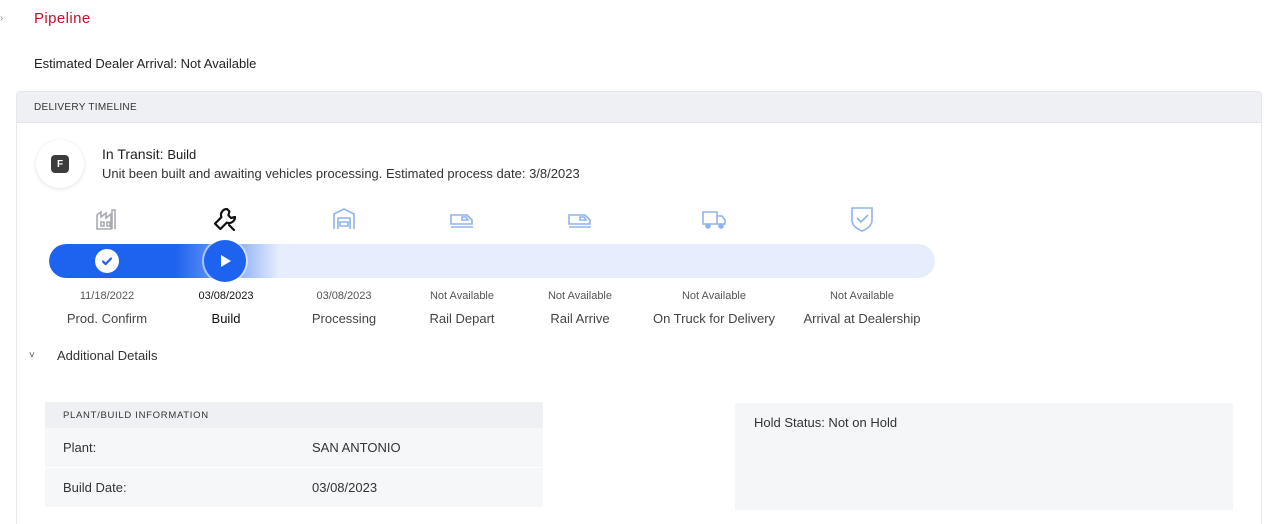 The width and height of the screenshot is (1278, 524). I want to click on build-date-value: 03/08/2023, so click(345, 487).